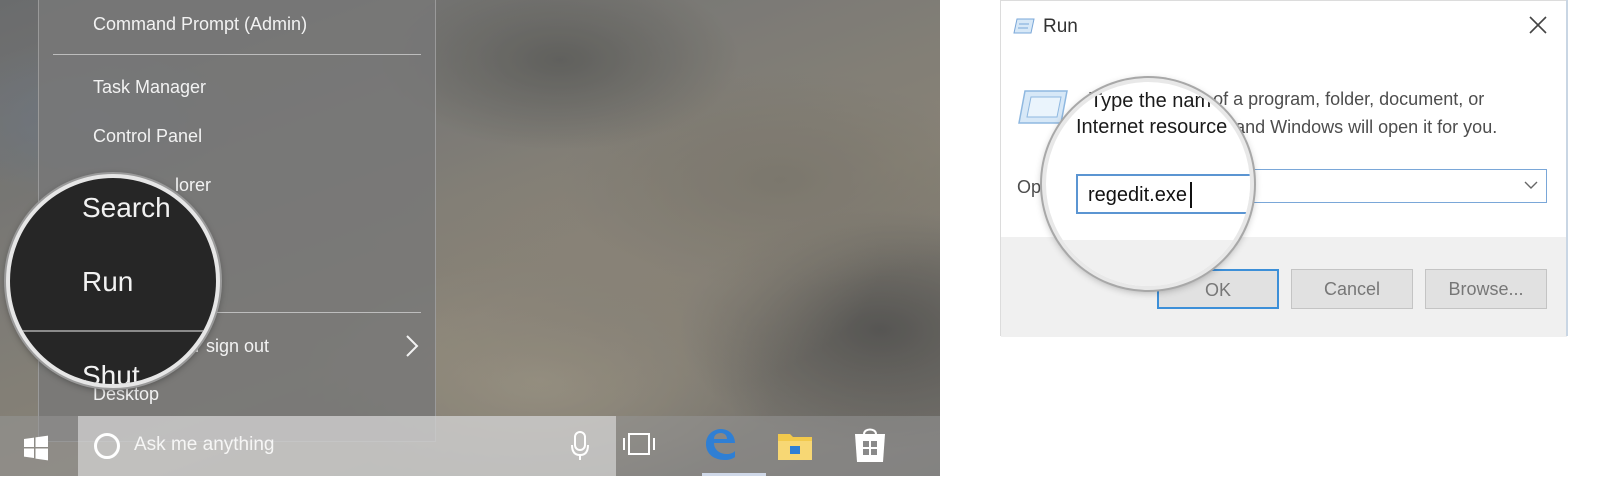  Describe the element at coordinates (1531, 185) in the screenshot. I see `chevron-down-icon` at that location.